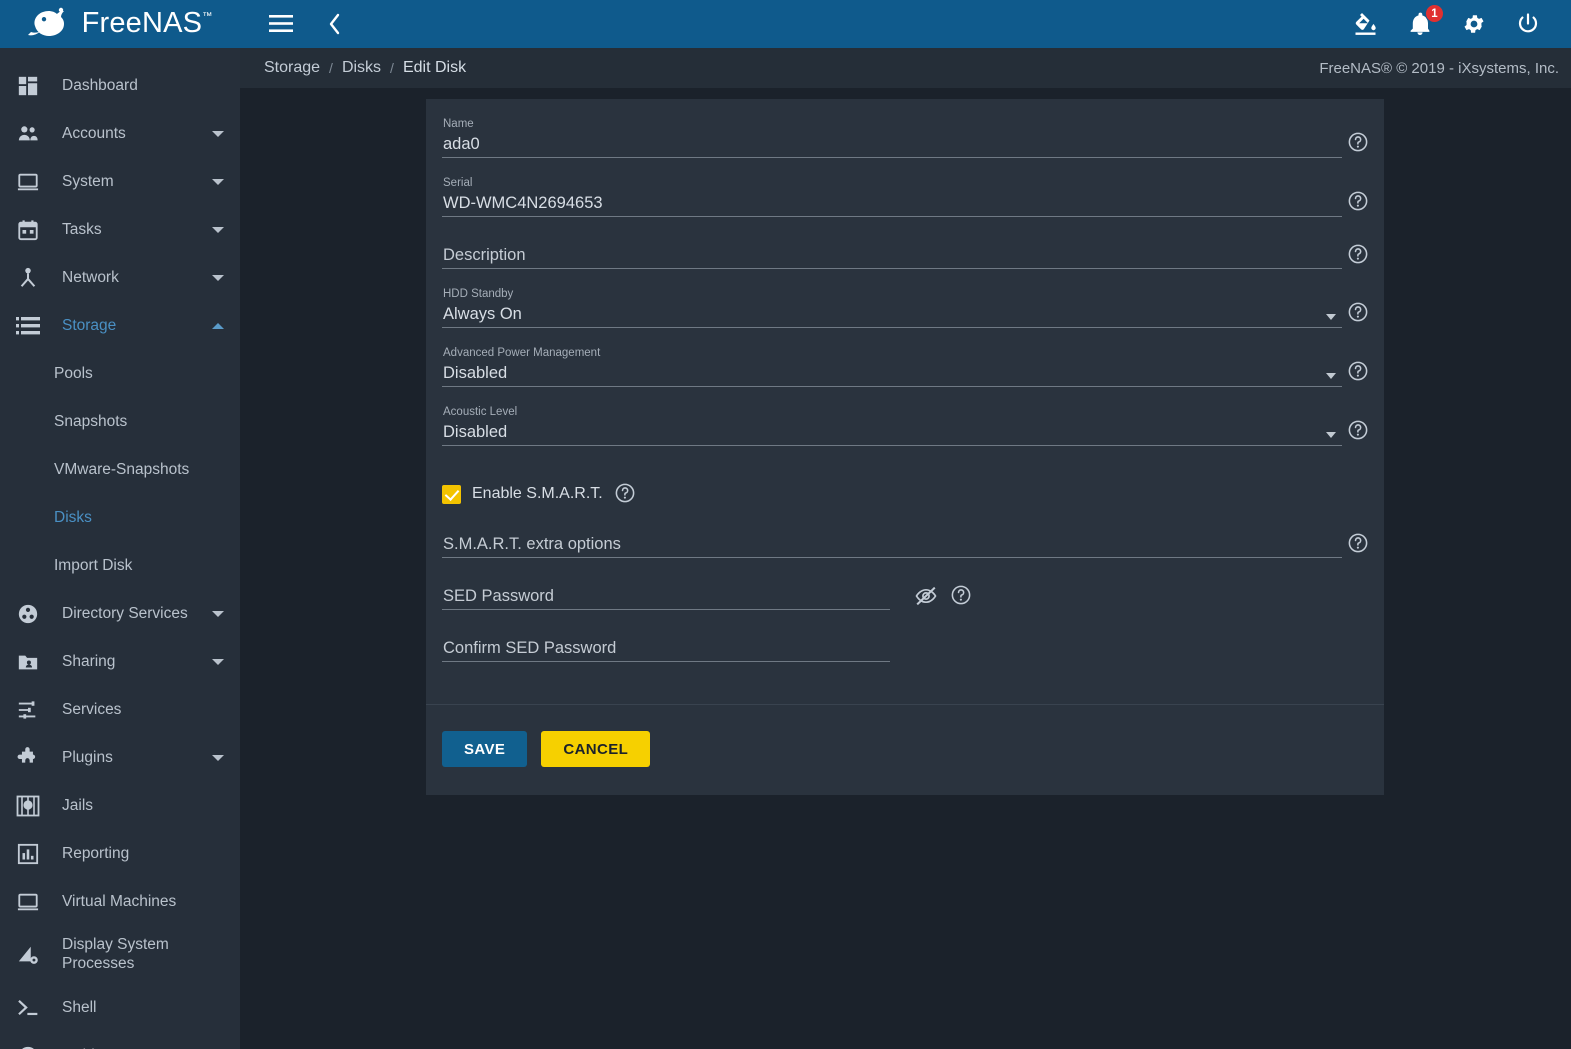  I want to click on sidebar-subitem-label: Disks, so click(73, 517).